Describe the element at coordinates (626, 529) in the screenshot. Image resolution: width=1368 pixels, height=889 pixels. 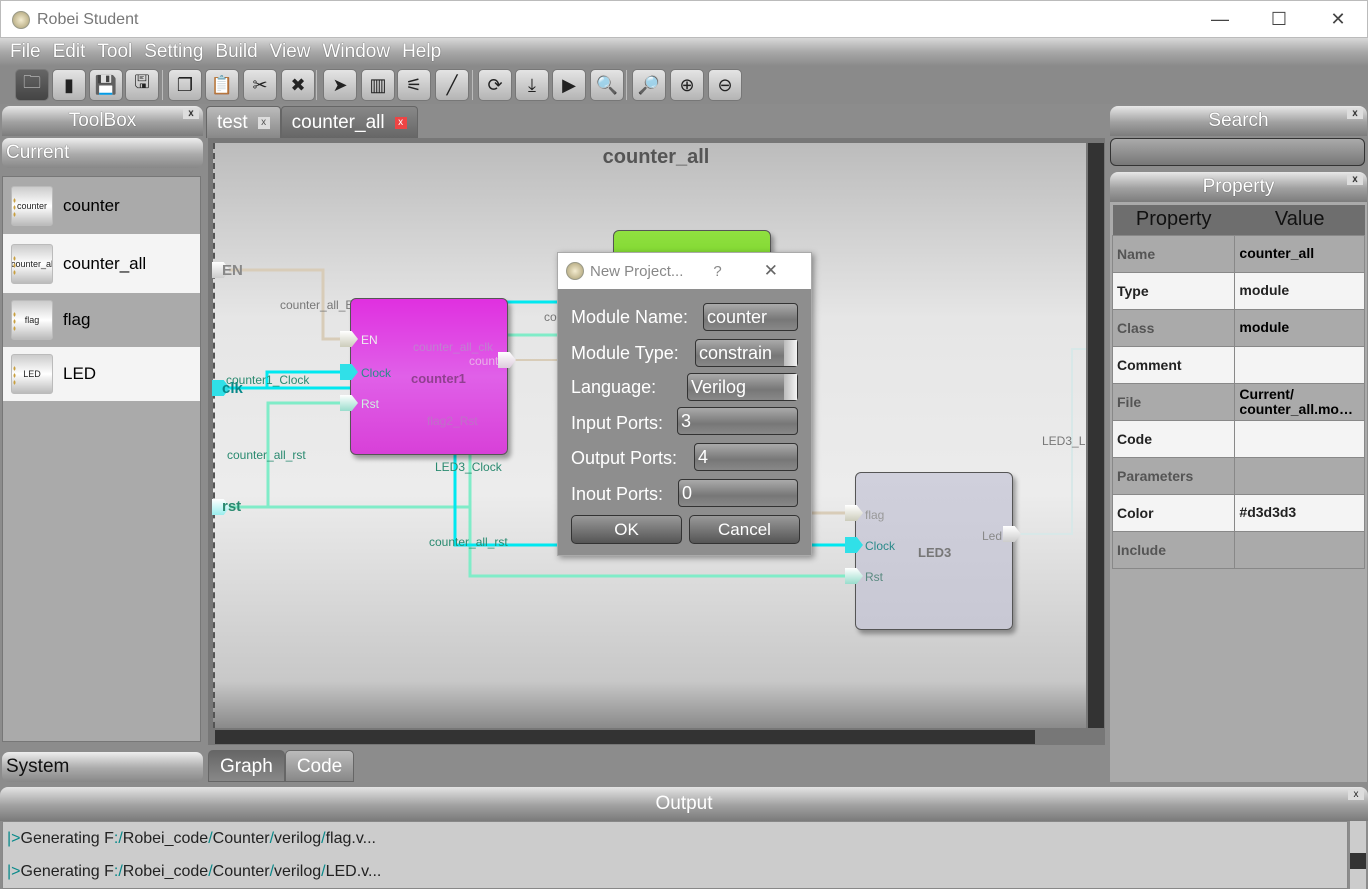
I see `ok-button: OK` at that location.